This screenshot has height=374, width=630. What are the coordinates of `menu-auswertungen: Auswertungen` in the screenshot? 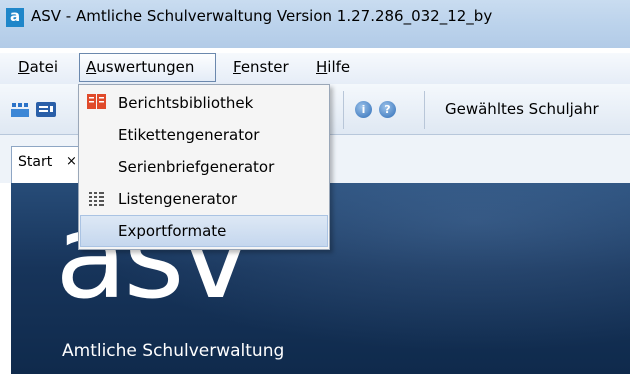 It's located at (147, 67).